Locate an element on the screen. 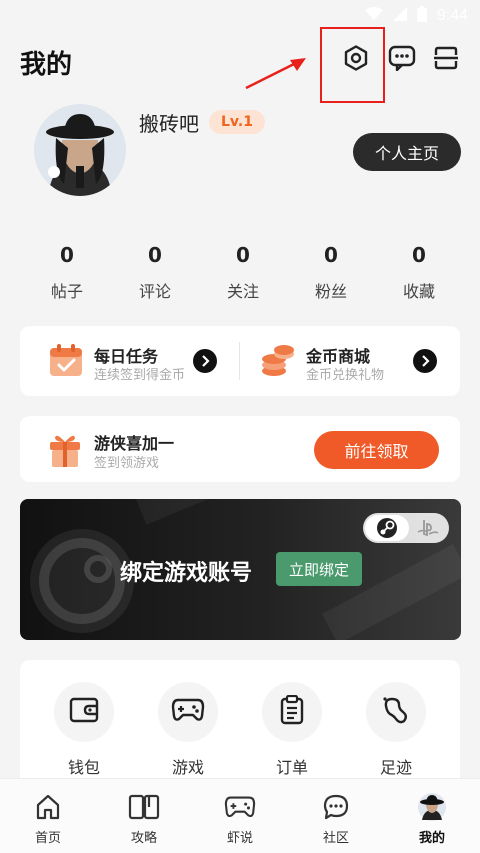 The width and height of the screenshot is (480, 853). level-badge: Lv.1 is located at coordinates (237, 122).